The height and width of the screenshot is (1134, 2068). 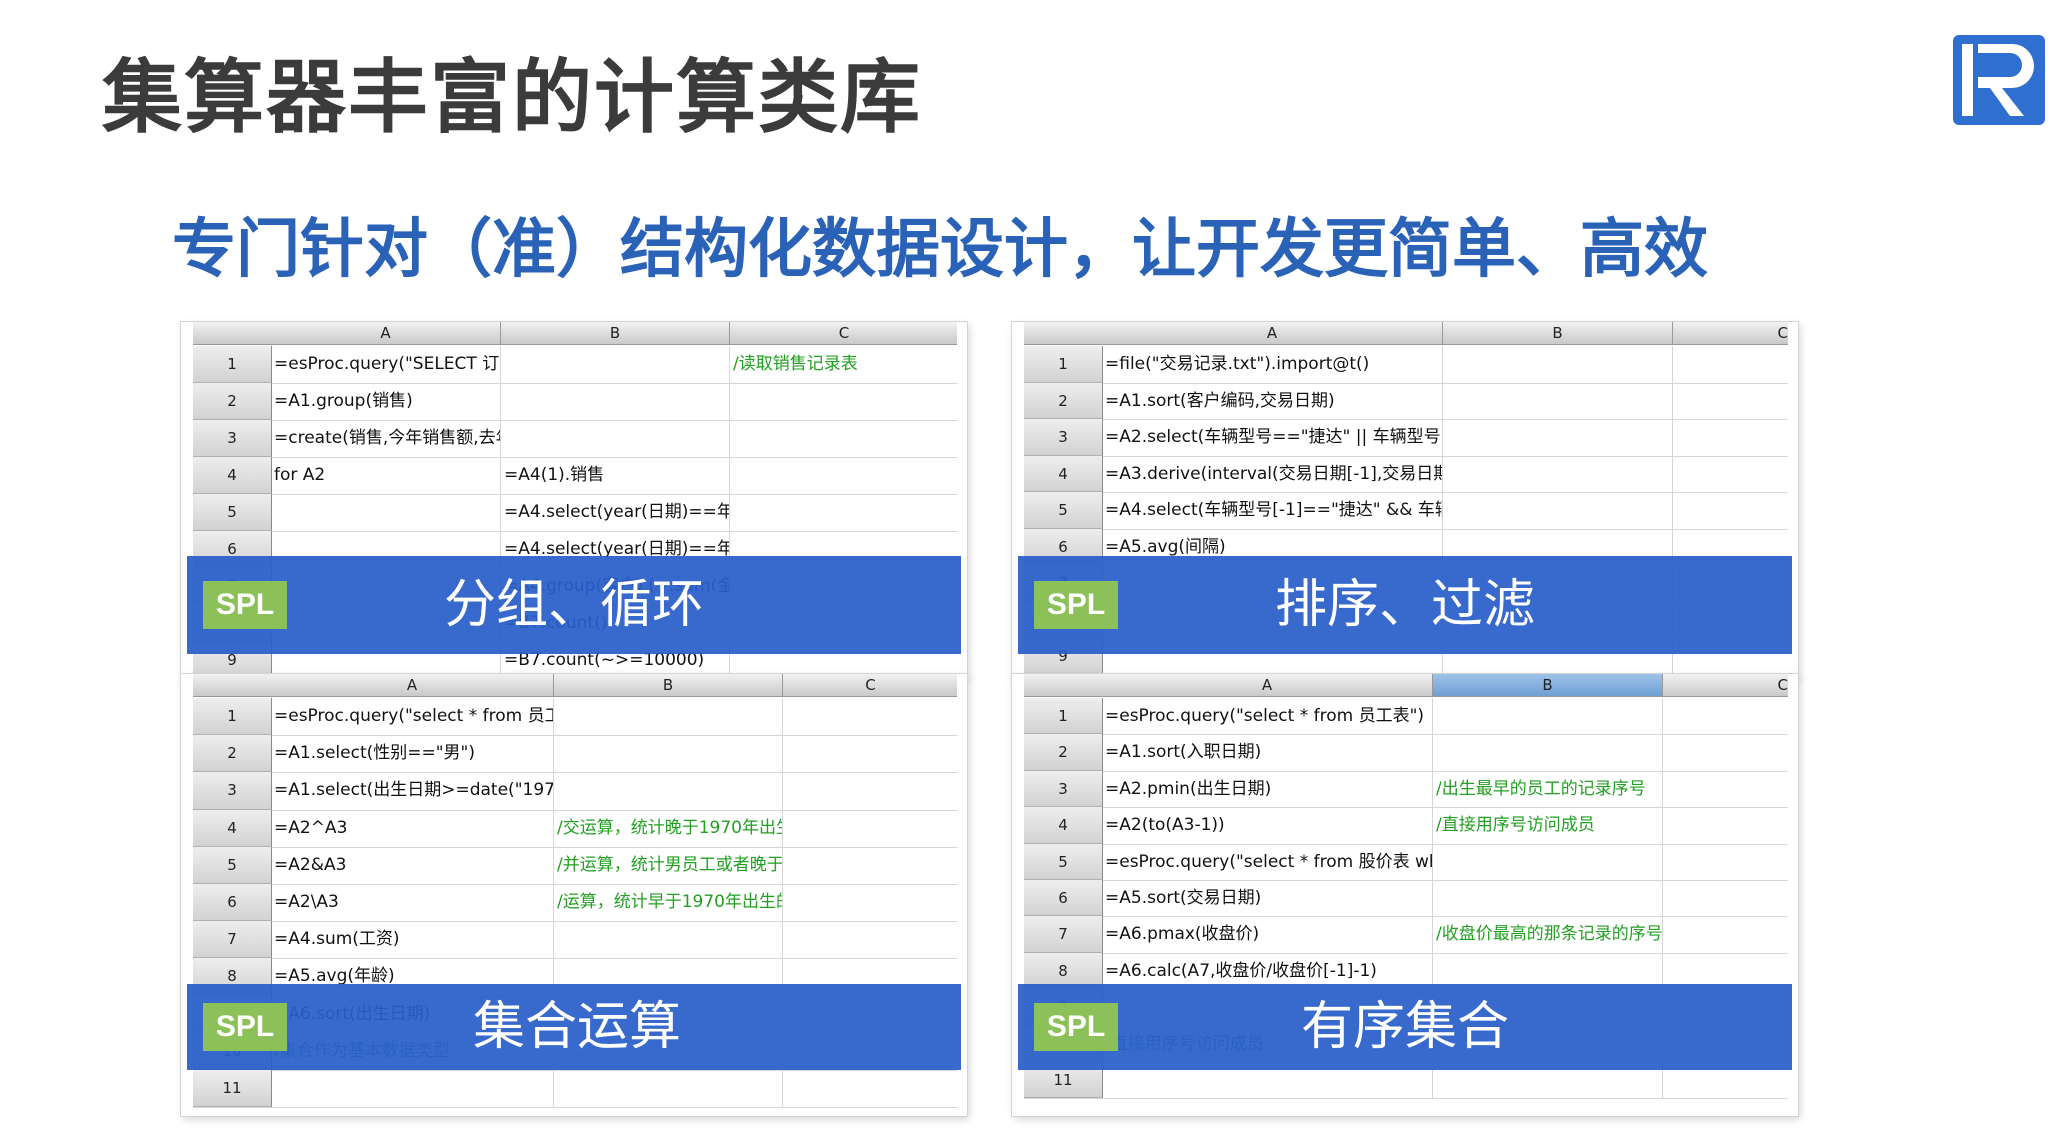 What do you see at coordinates (615, 512) in the screenshot?
I see `cell-b: =A4.select(year(日期)==年份).sum(金额)` at bounding box center [615, 512].